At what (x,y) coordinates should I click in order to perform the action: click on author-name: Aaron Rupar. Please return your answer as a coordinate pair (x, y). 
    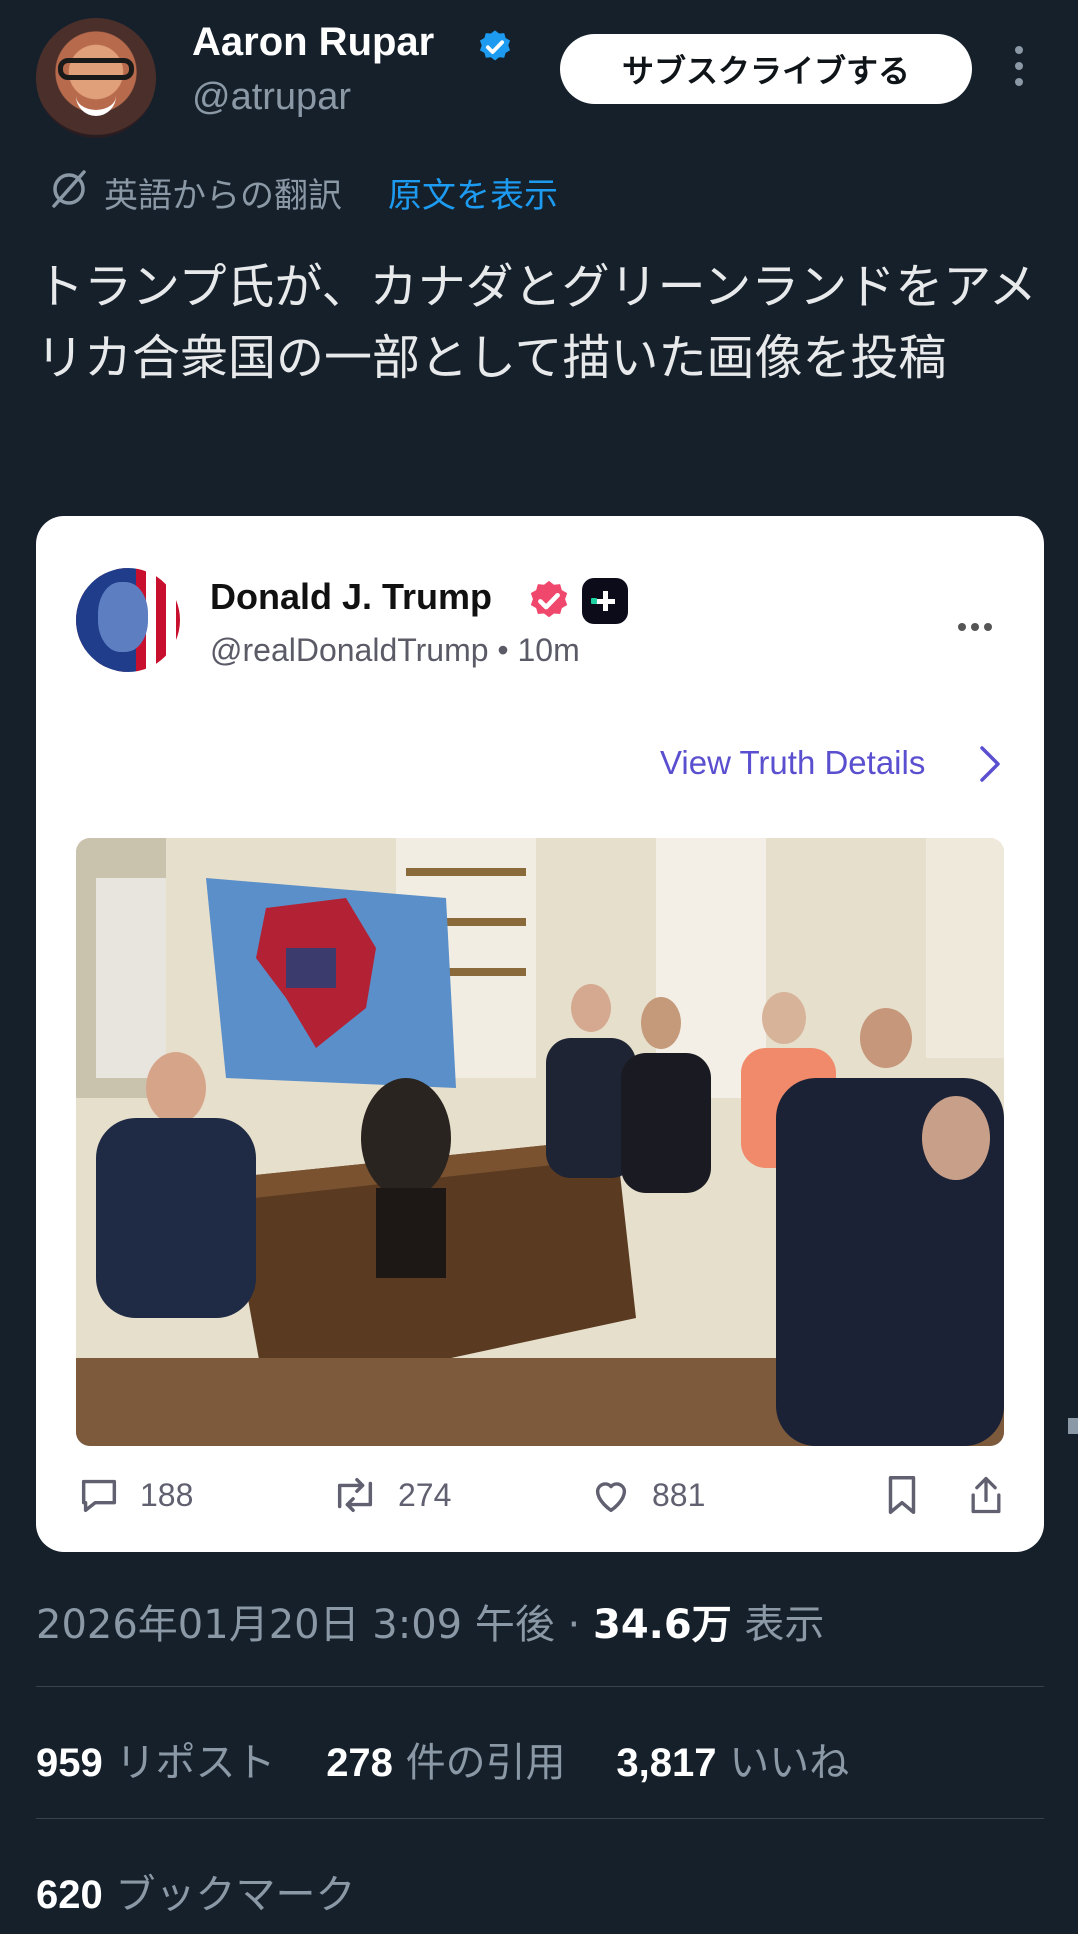
    Looking at the image, I should click on (313, 42).